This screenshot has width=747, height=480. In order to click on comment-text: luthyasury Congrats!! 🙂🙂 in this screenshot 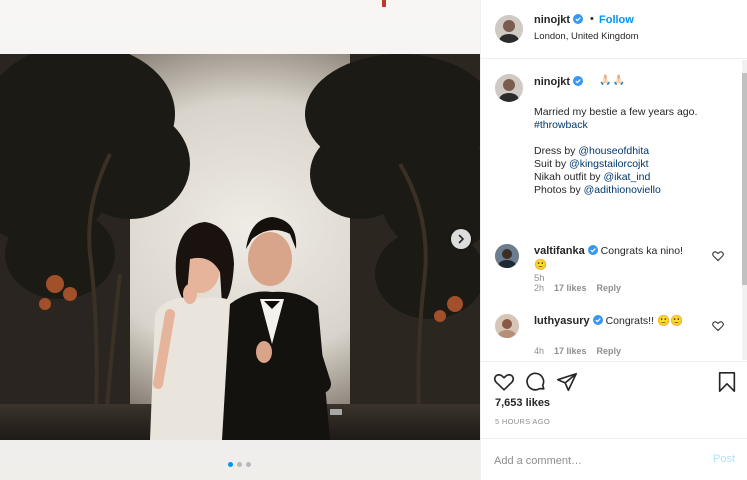, I will do `click(619, 321)`.